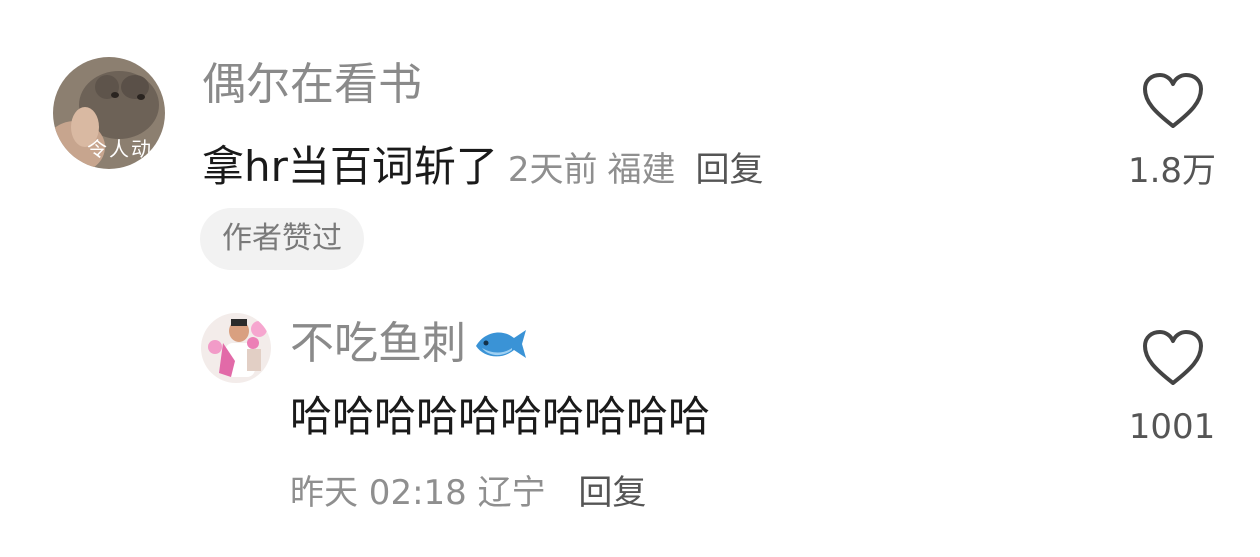 Image resolution: width=1260 pixels, height=557 pixels. I want to click on username-text: 不吃鱼刺, so click(378, 344).